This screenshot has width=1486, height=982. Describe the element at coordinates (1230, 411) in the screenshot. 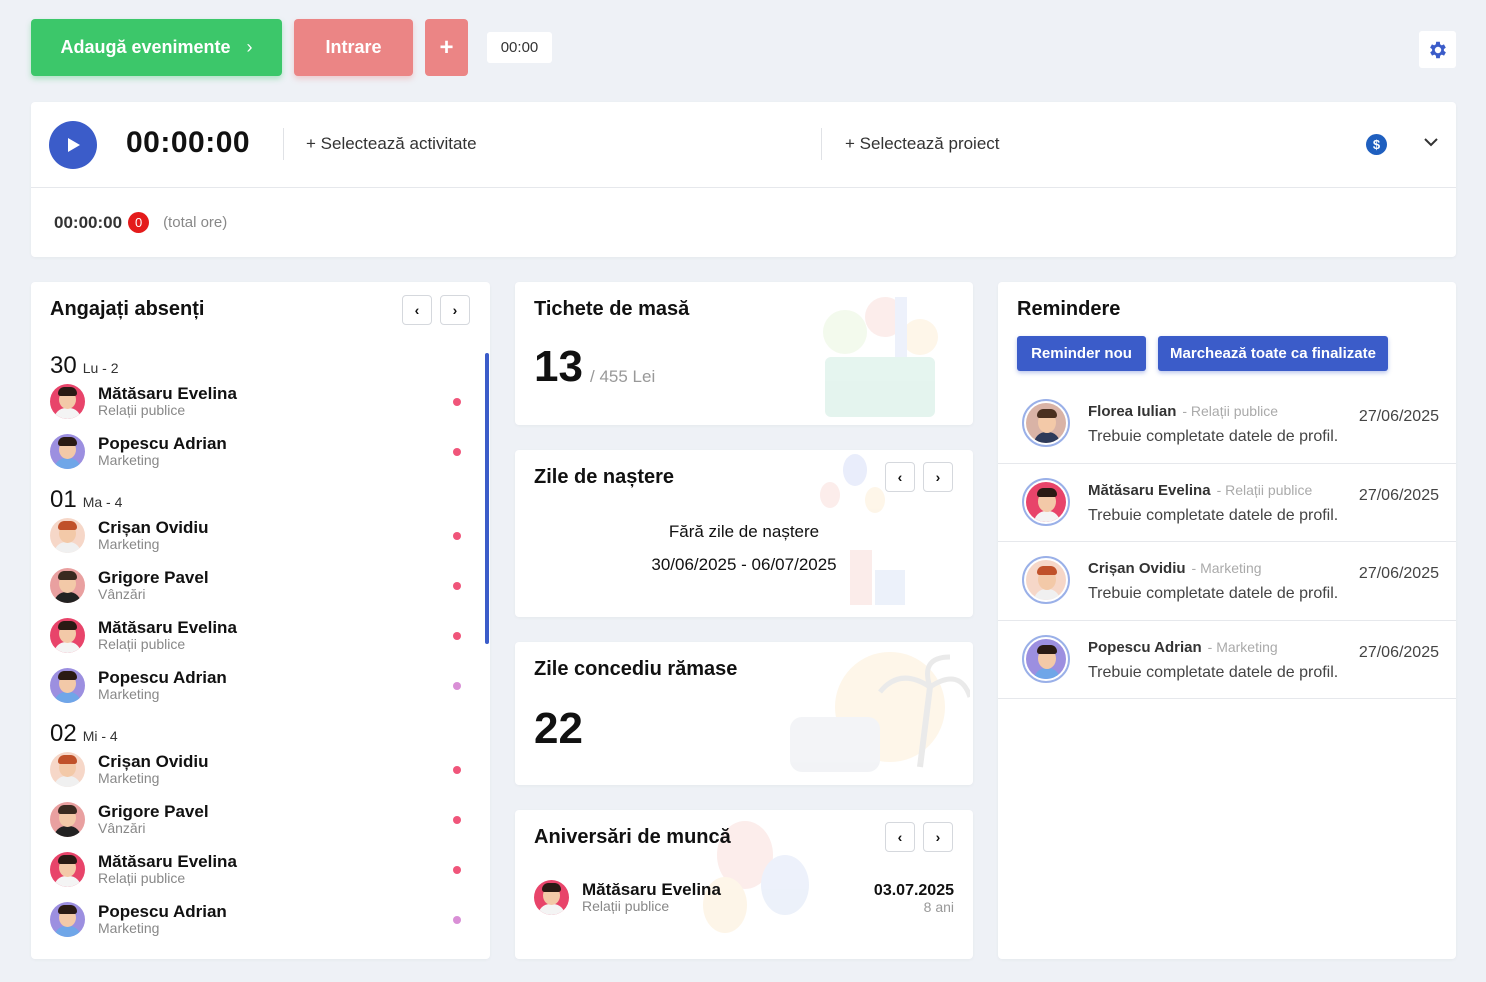

I see `reminder-dept: - Relații publice` at that location.